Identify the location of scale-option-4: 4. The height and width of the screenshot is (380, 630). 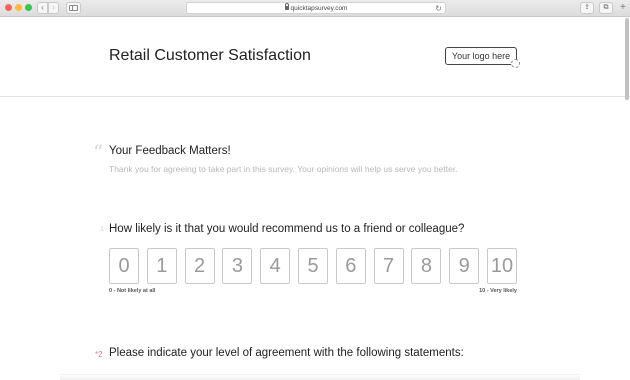
(275, 266).